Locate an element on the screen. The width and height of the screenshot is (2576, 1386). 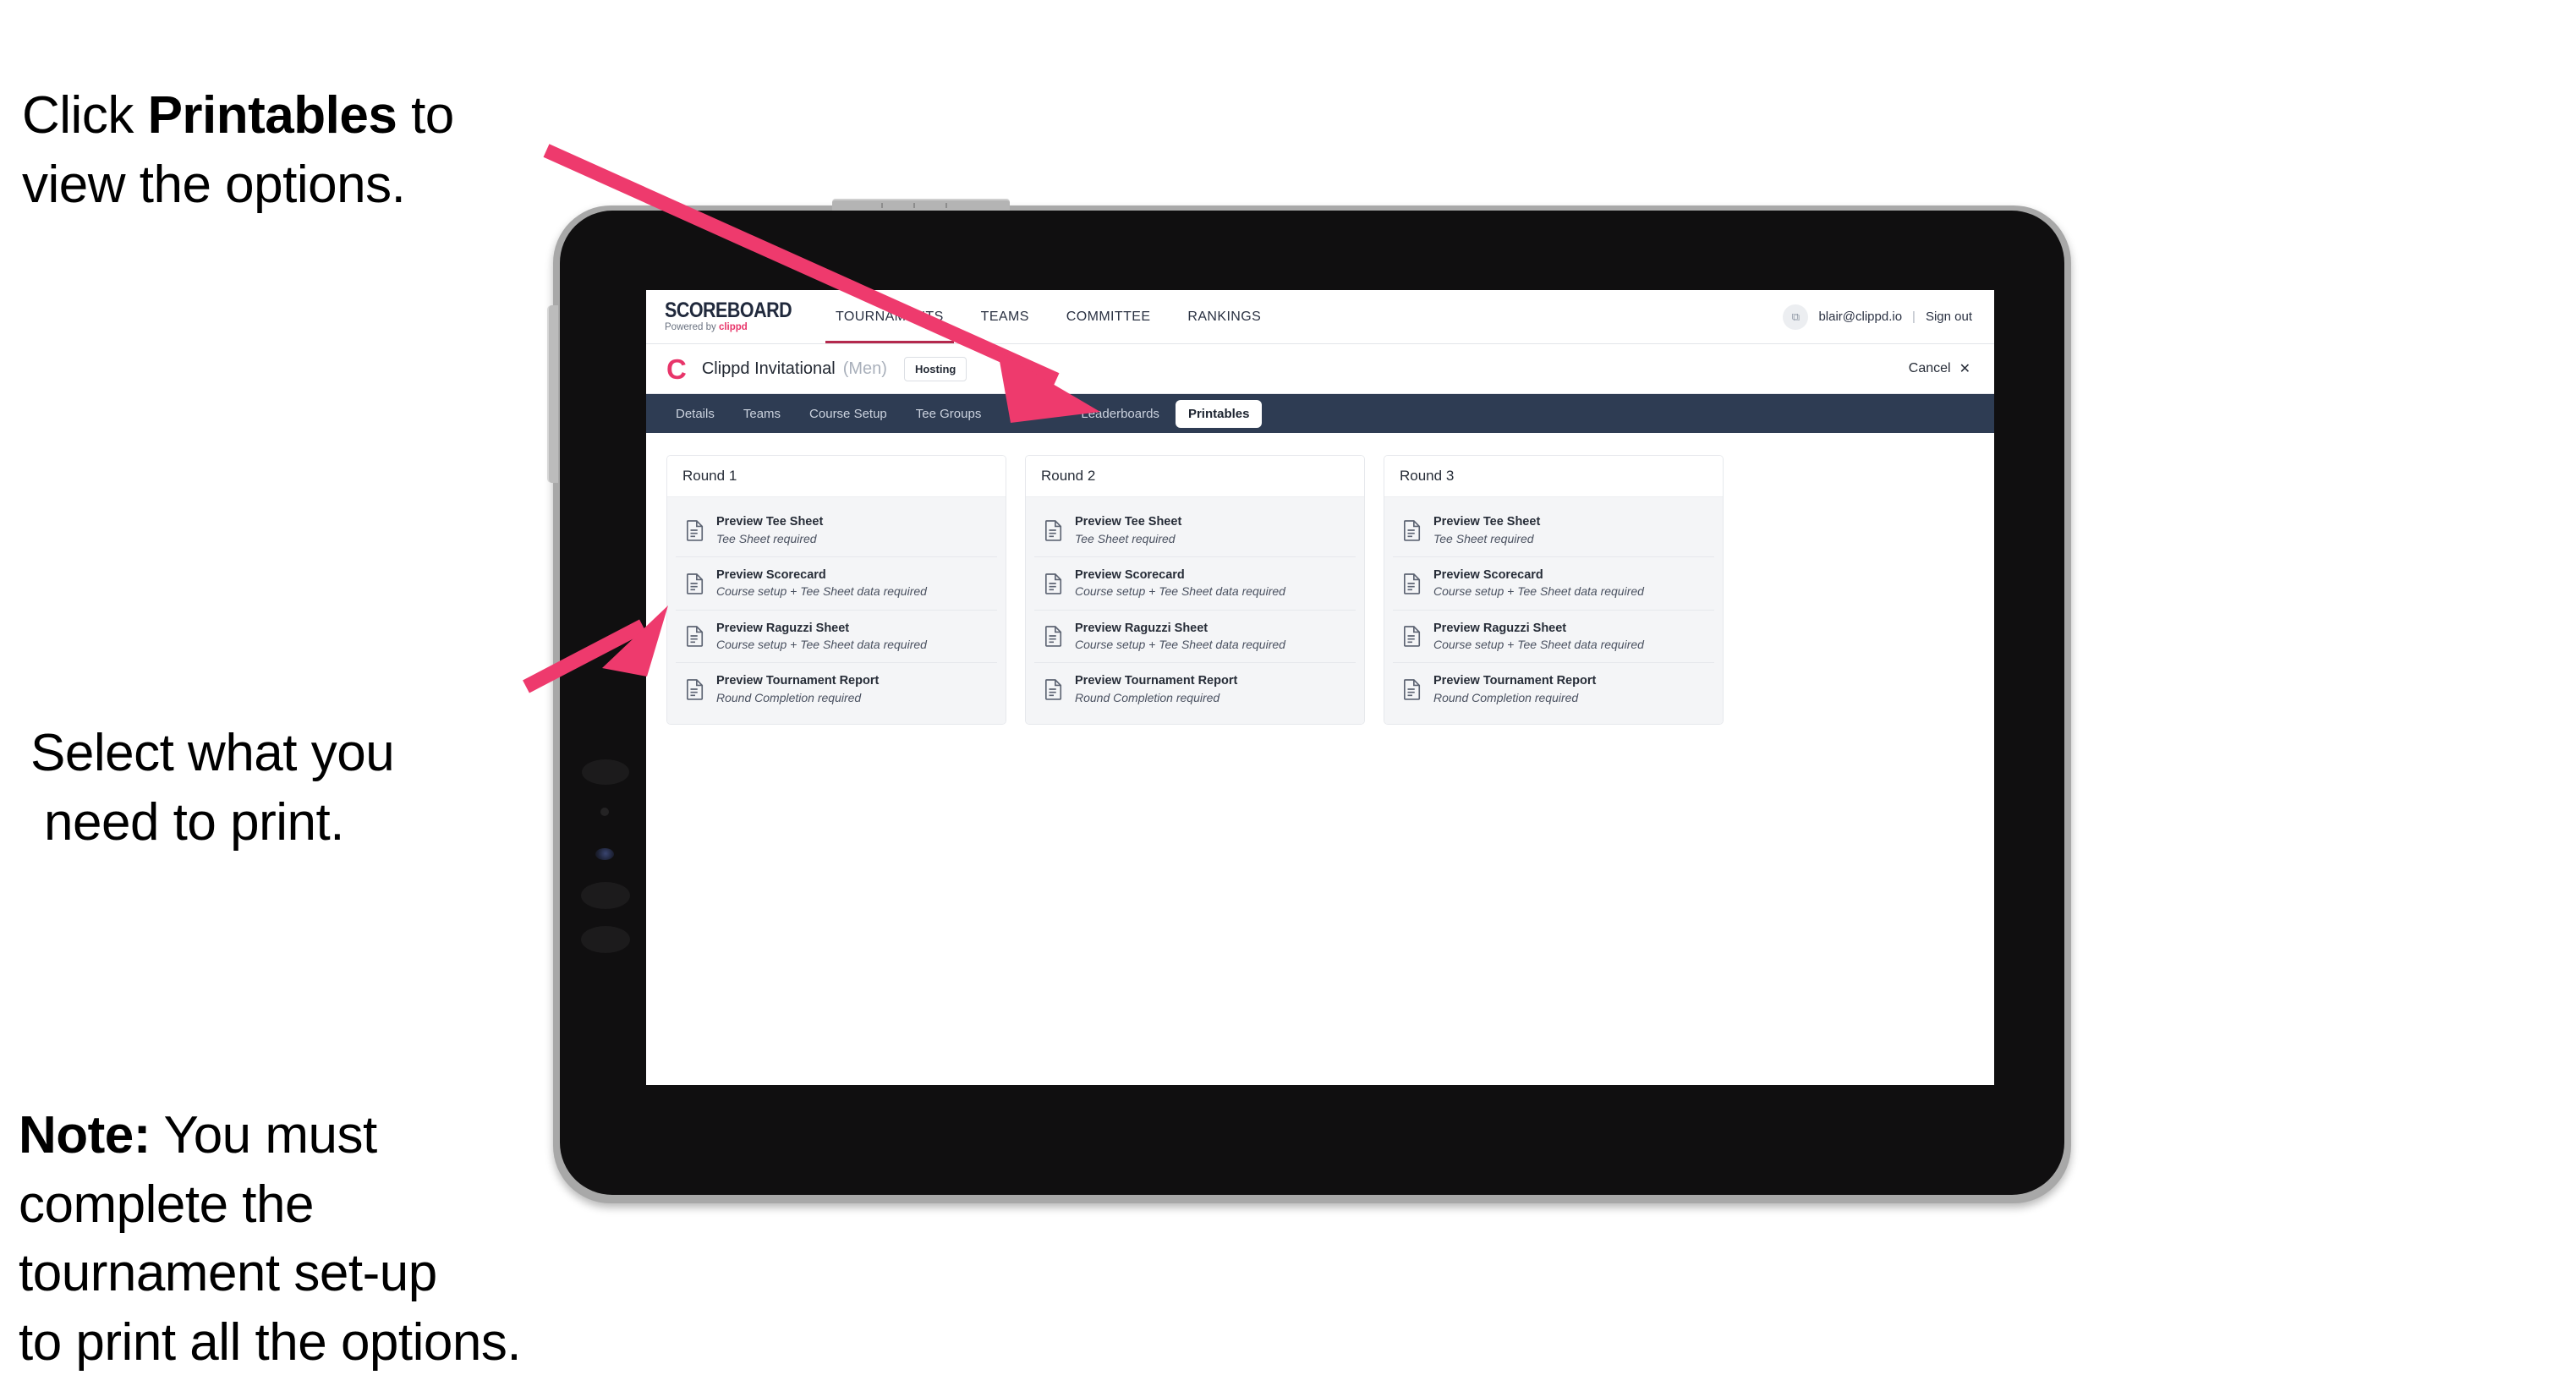
annotation-select-line1: Select what you is located at coordinates (212, 752).